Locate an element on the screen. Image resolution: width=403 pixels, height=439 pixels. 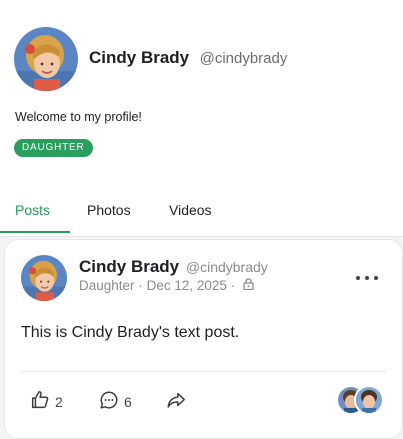
comment-button: 6 is located at coordinates (115, 402).